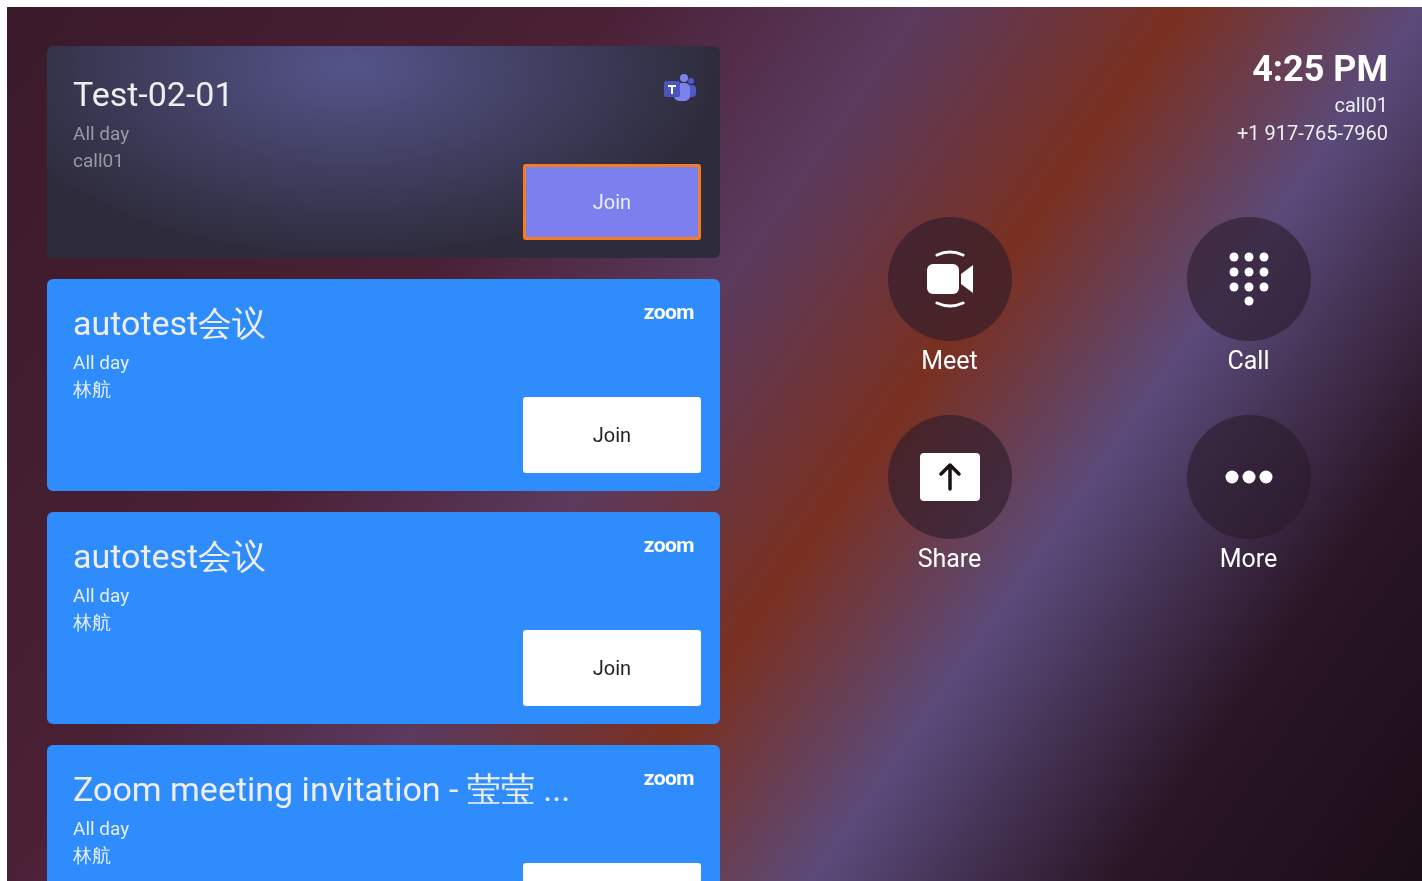  What do you see at coordinates (1320, 69) in the screenshot?
I see `clock-time: 4:25 PM` at bounding box center [1320, 69].